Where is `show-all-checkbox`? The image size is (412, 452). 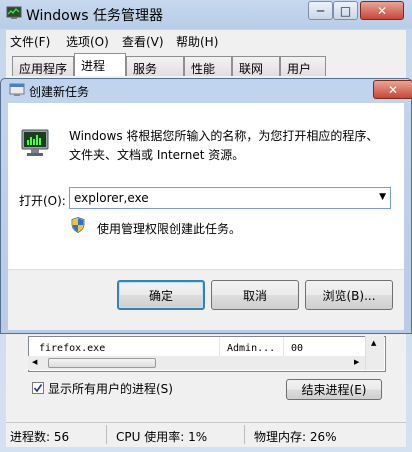 show-all-checkbox is located at coordinates (38, 388).